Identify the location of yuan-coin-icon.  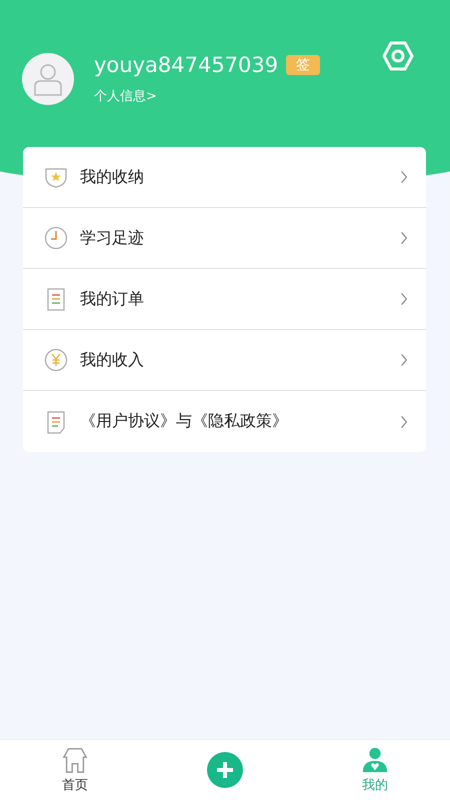
(56, 360).